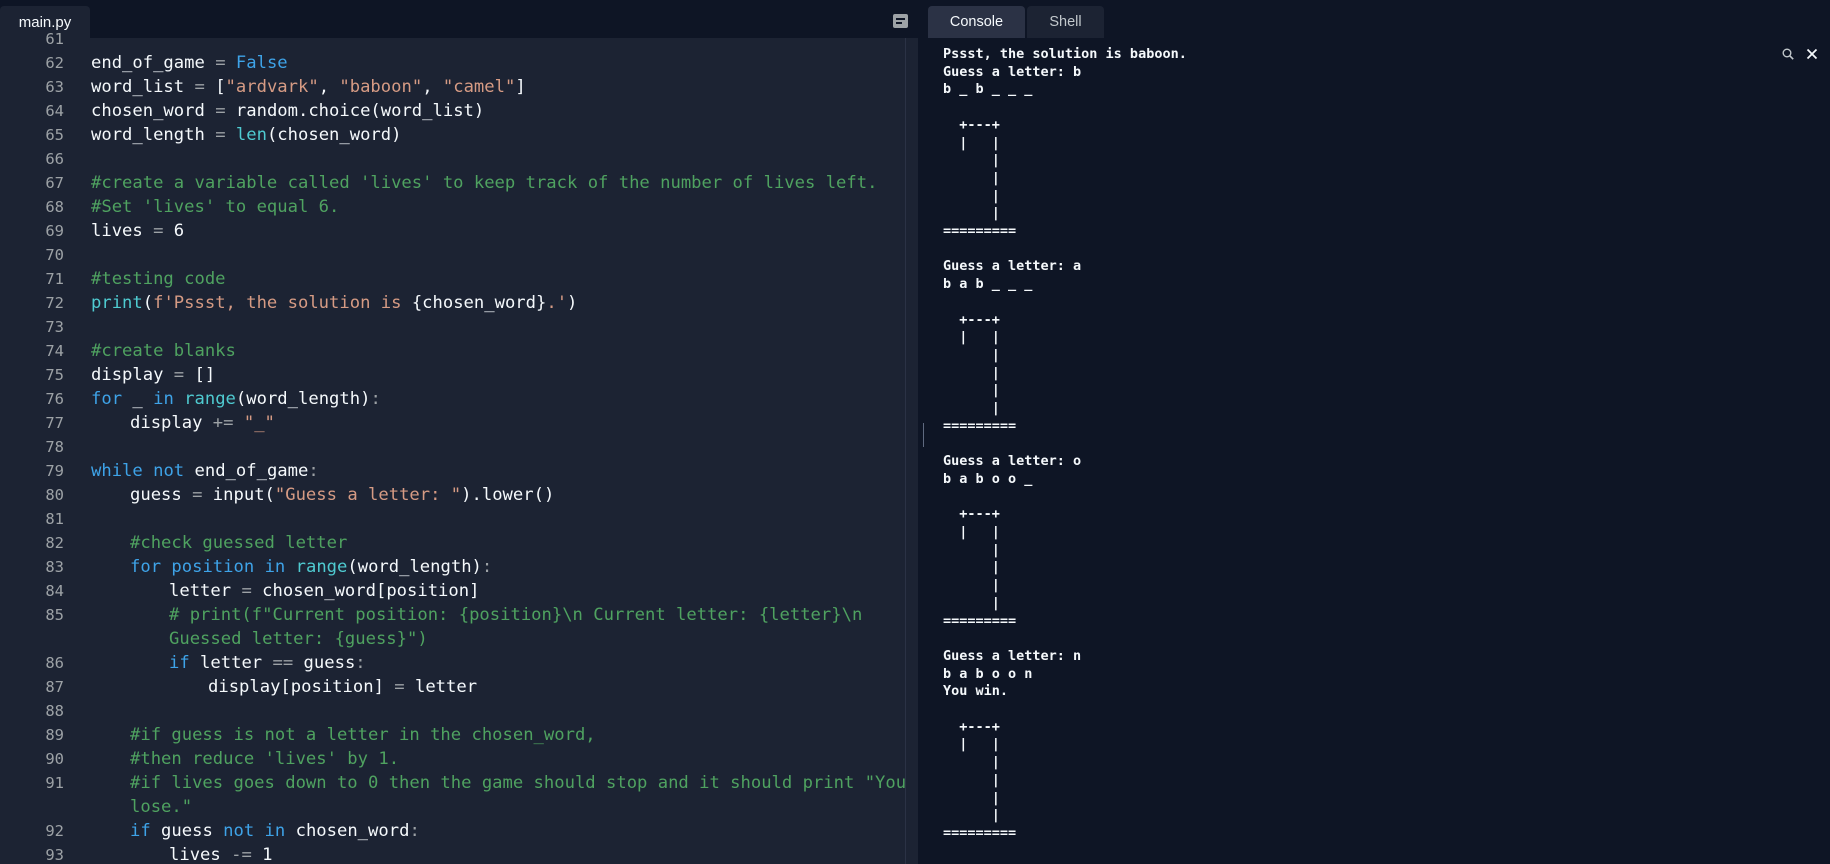 This screenshot has width=1830, height=864. I want to click on code-line: 61, so click(452, 41).